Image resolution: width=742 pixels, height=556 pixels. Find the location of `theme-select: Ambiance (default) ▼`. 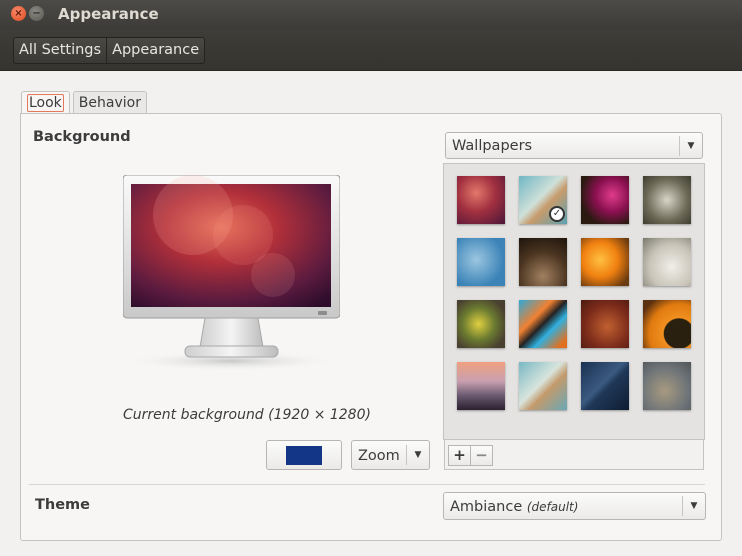

theme-select: Ambiance (default) ▼ is located at coordinates (574, 506).